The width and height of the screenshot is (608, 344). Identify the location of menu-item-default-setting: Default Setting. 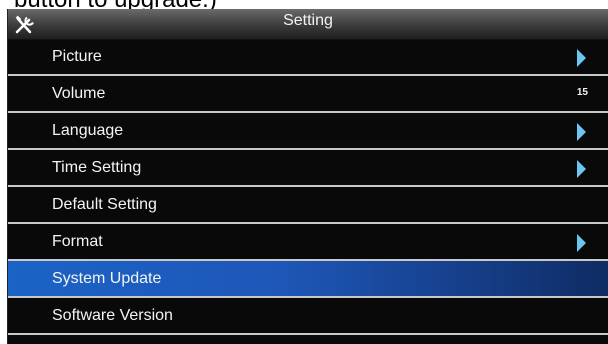
(308, 205).